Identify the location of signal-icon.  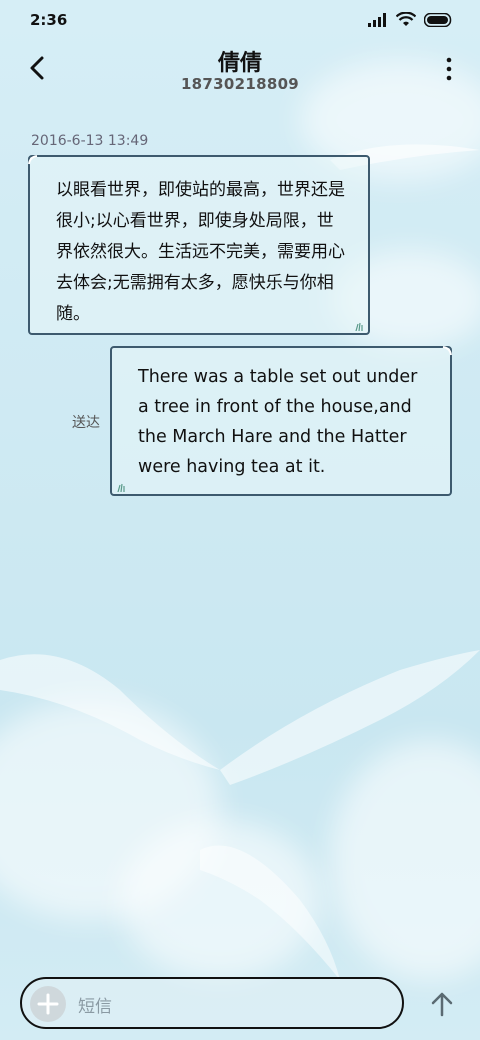
(377, 20).